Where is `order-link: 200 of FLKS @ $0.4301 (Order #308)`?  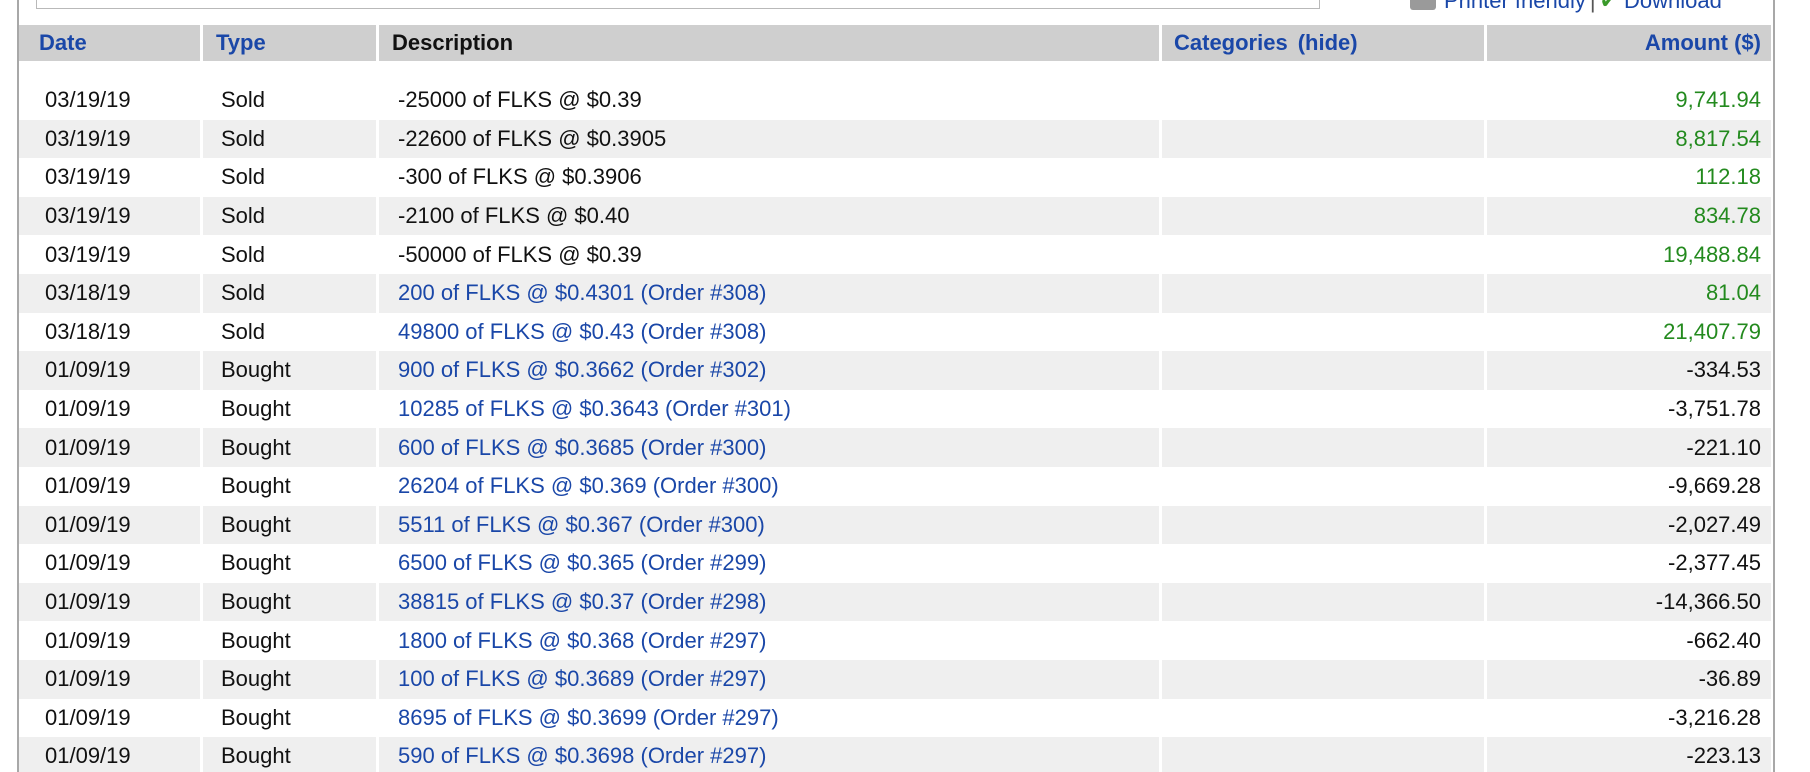 order-link: 200 of FLKS @ $0.4301 (Order #308) is located at coordinates (582, 292).